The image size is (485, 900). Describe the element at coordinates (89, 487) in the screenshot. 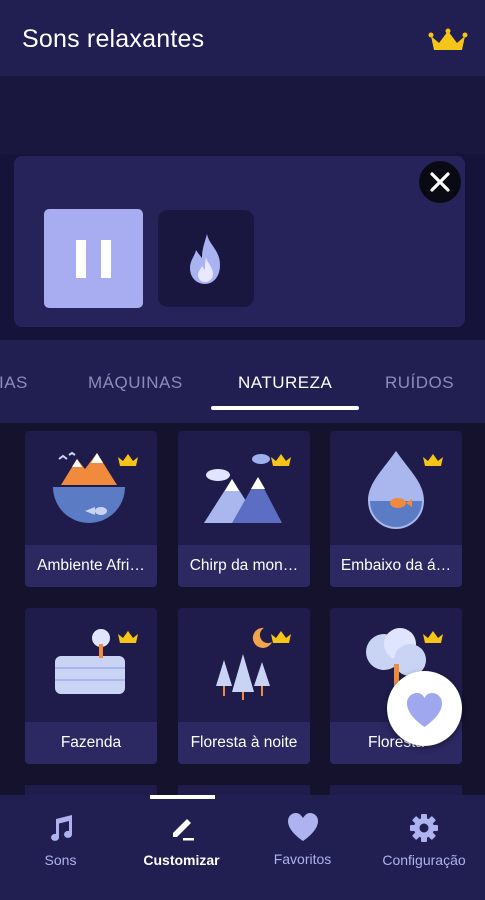

I see `savanna-icon` at that location.